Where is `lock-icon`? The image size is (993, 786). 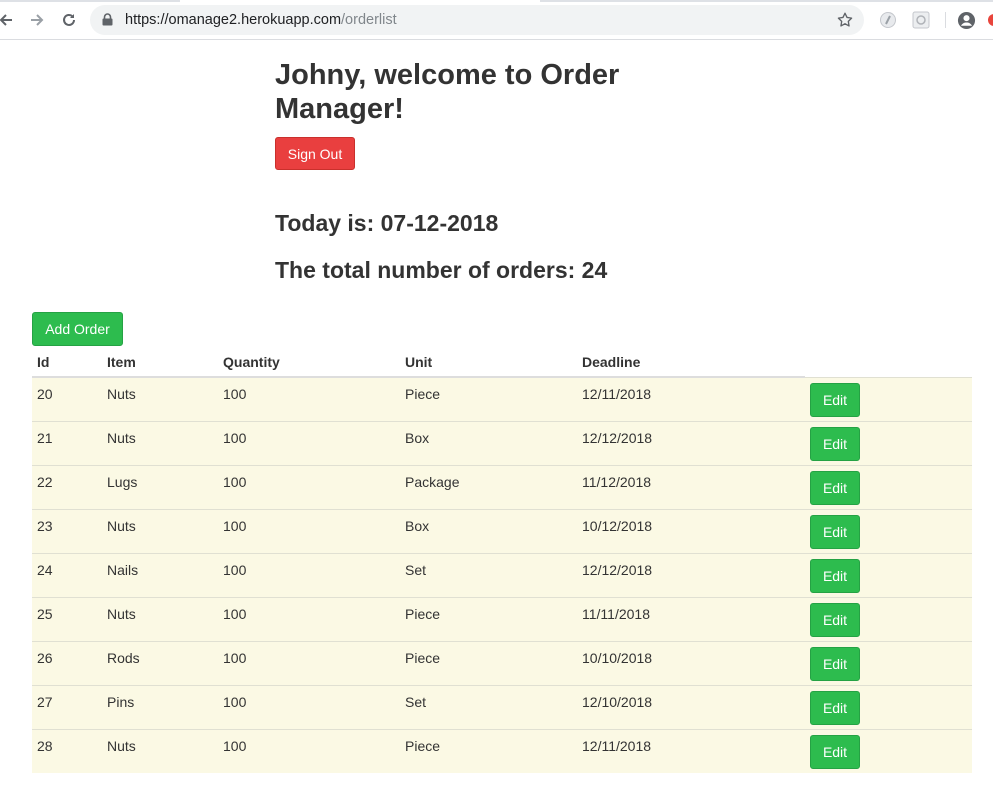
lock-icon is located at coordinates (107, 22).